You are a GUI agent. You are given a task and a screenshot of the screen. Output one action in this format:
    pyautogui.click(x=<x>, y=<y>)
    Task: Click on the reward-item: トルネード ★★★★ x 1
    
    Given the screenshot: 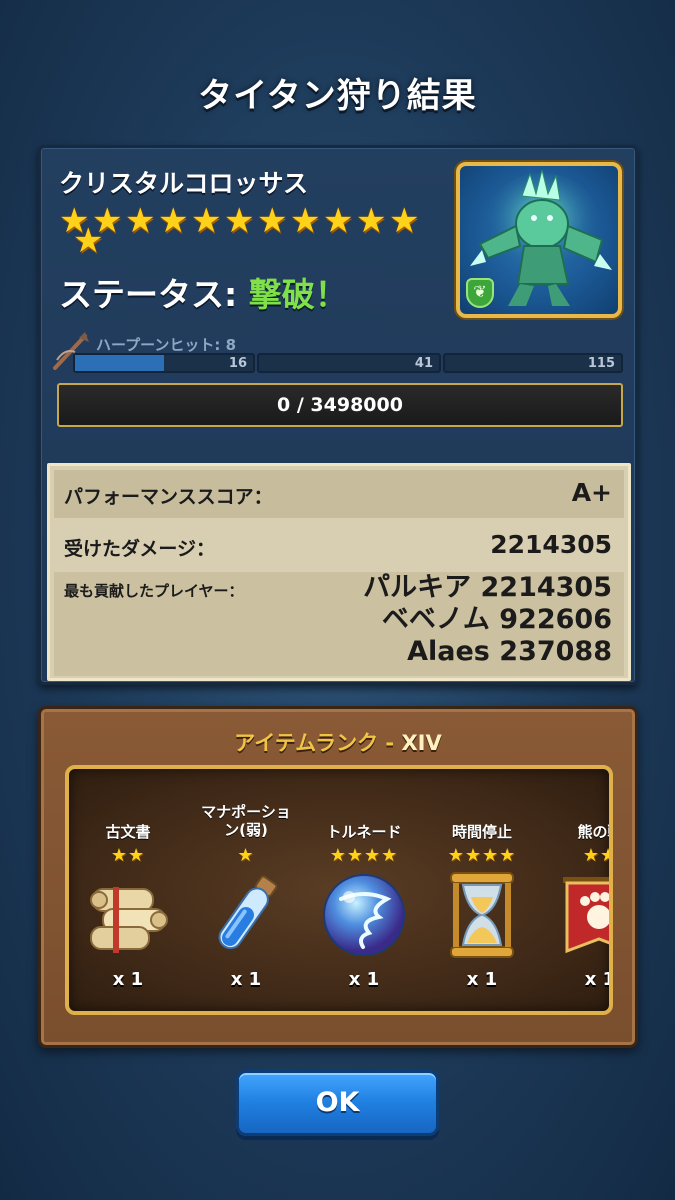 What is the action you would take?
    pyautogui.click(x=364, y=890)
    